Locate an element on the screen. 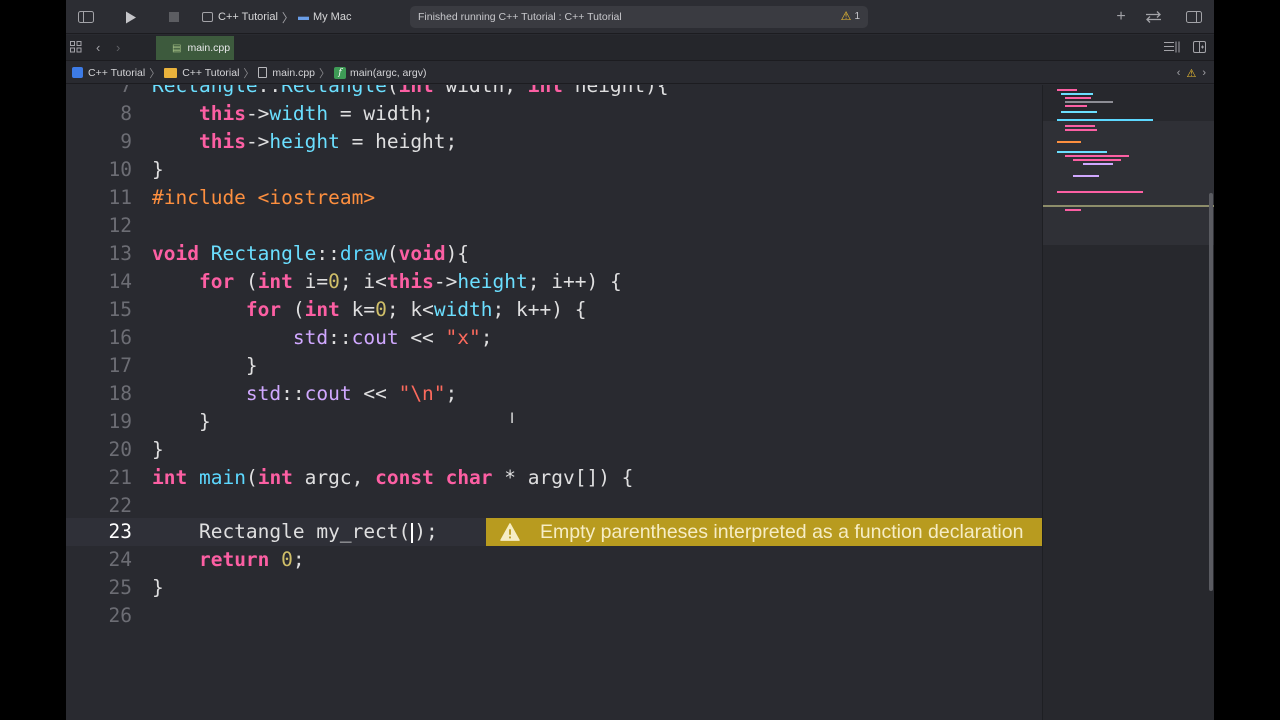 The image size is (1280, 720). breadcrumb-project: C++ Tutorial is located at coordinates (108, 73).